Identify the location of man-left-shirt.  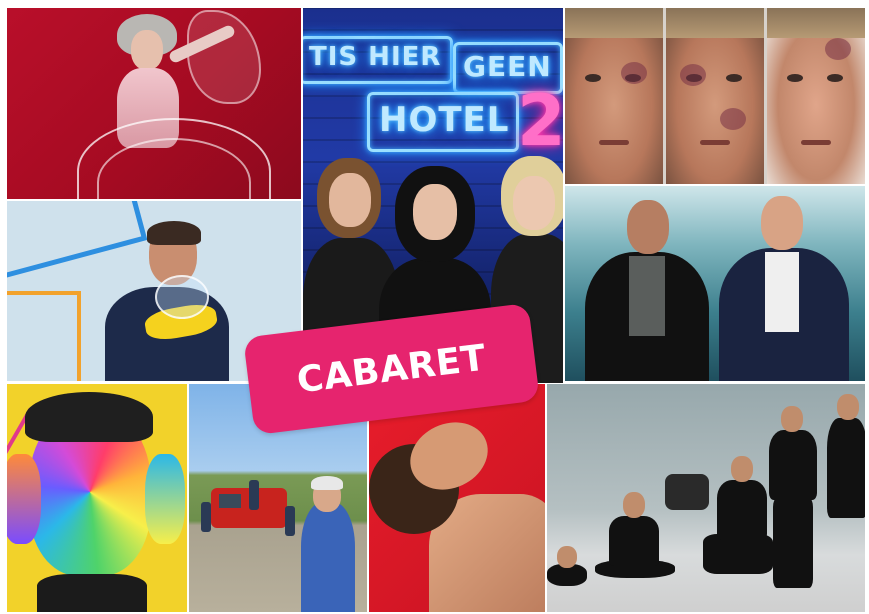
(647, 296).